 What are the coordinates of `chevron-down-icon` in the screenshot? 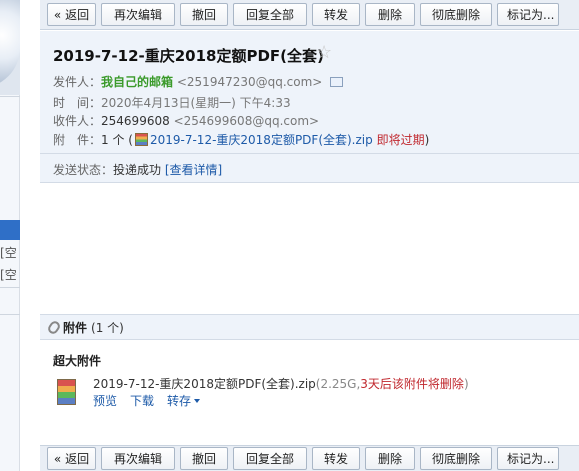 It's located at (197, 401).